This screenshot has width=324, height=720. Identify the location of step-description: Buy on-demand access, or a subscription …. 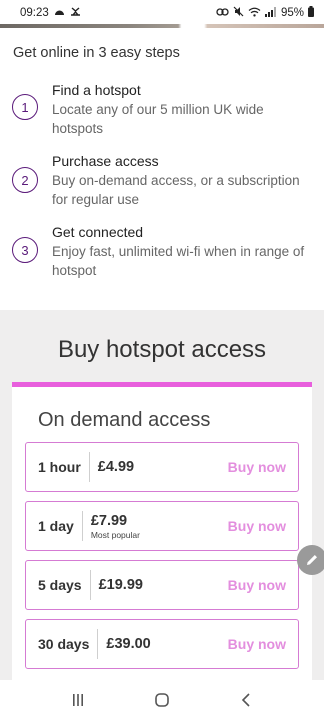
(176, 190).